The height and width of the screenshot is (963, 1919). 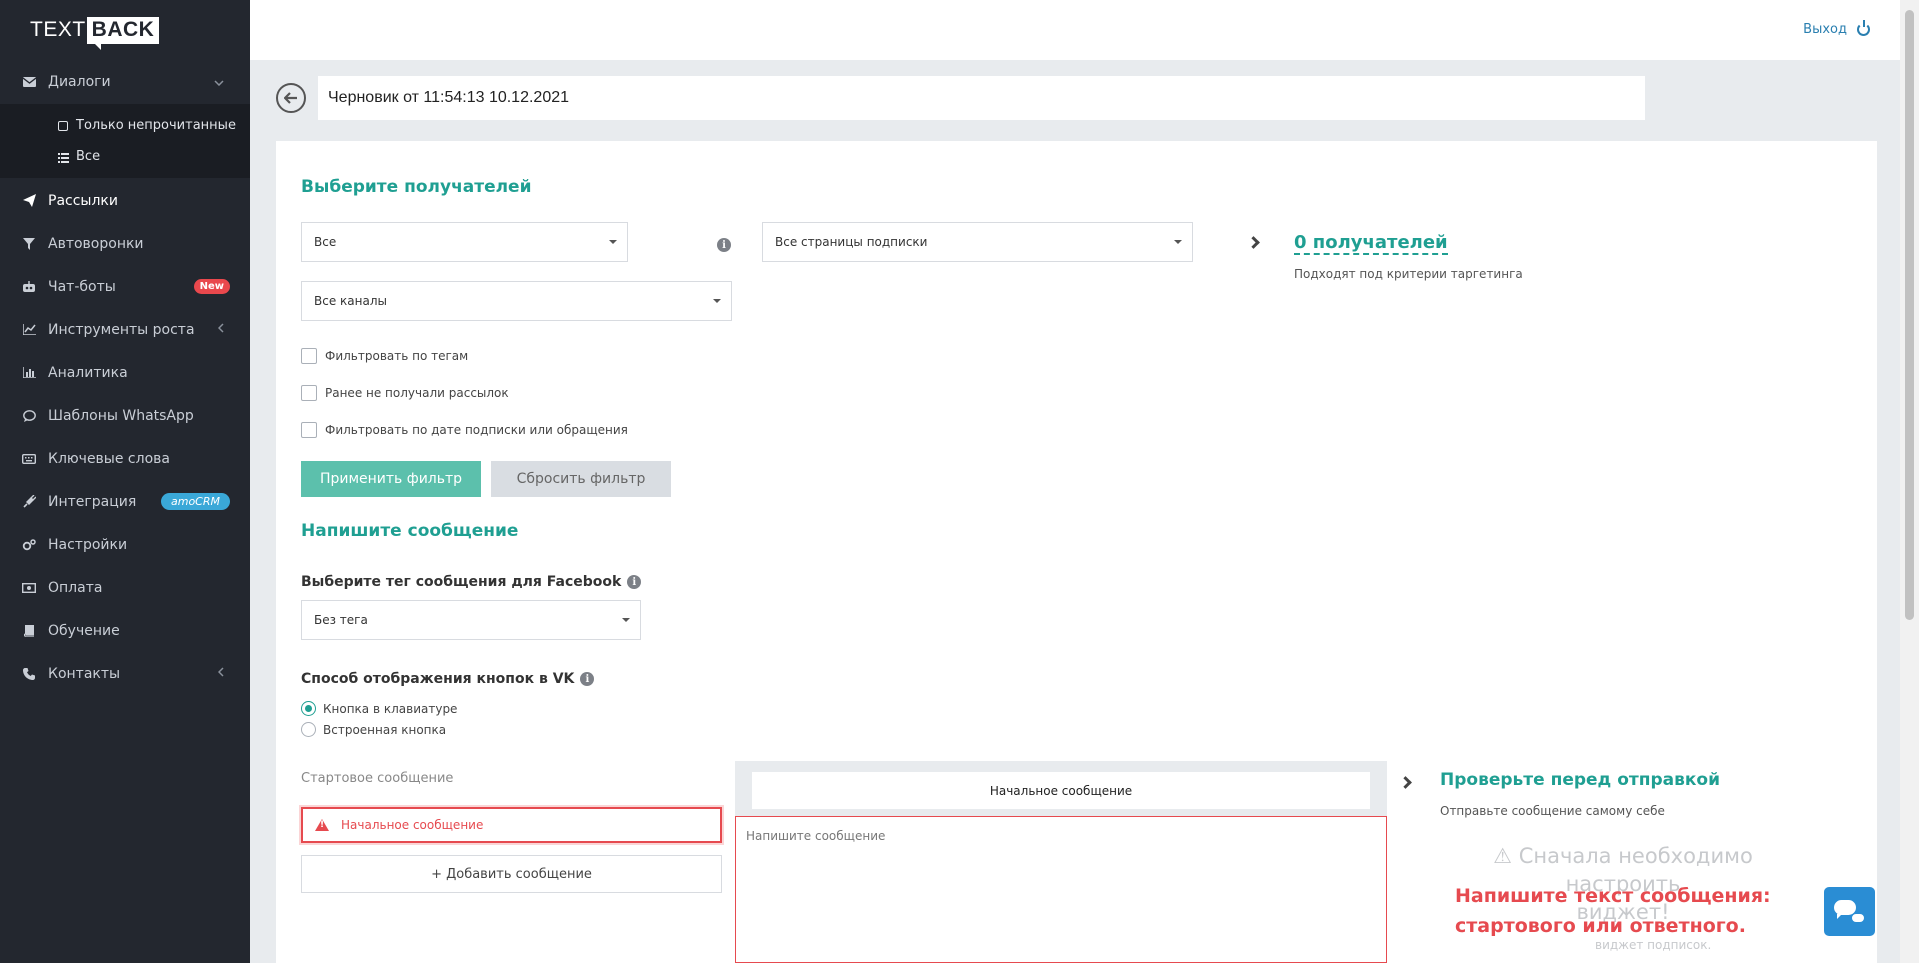 I want to click on list-icon, so click(x=63, y=157).